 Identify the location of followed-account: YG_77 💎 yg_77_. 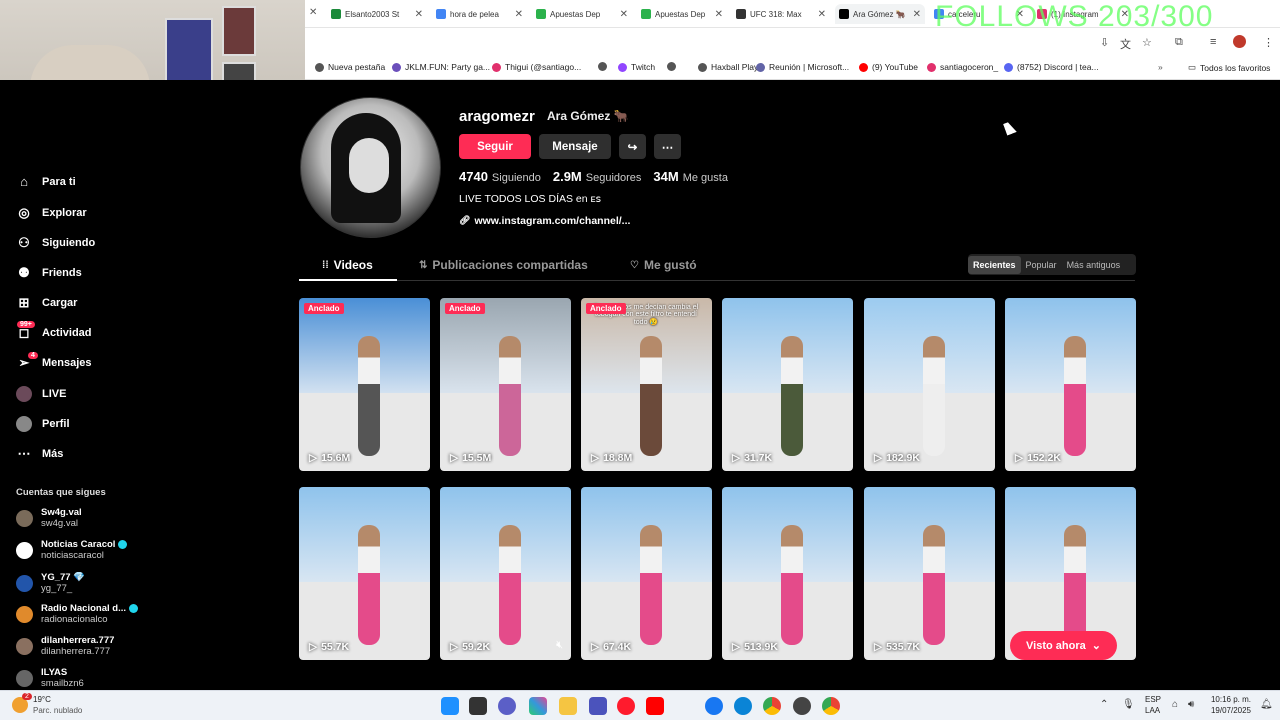
(50, 583).